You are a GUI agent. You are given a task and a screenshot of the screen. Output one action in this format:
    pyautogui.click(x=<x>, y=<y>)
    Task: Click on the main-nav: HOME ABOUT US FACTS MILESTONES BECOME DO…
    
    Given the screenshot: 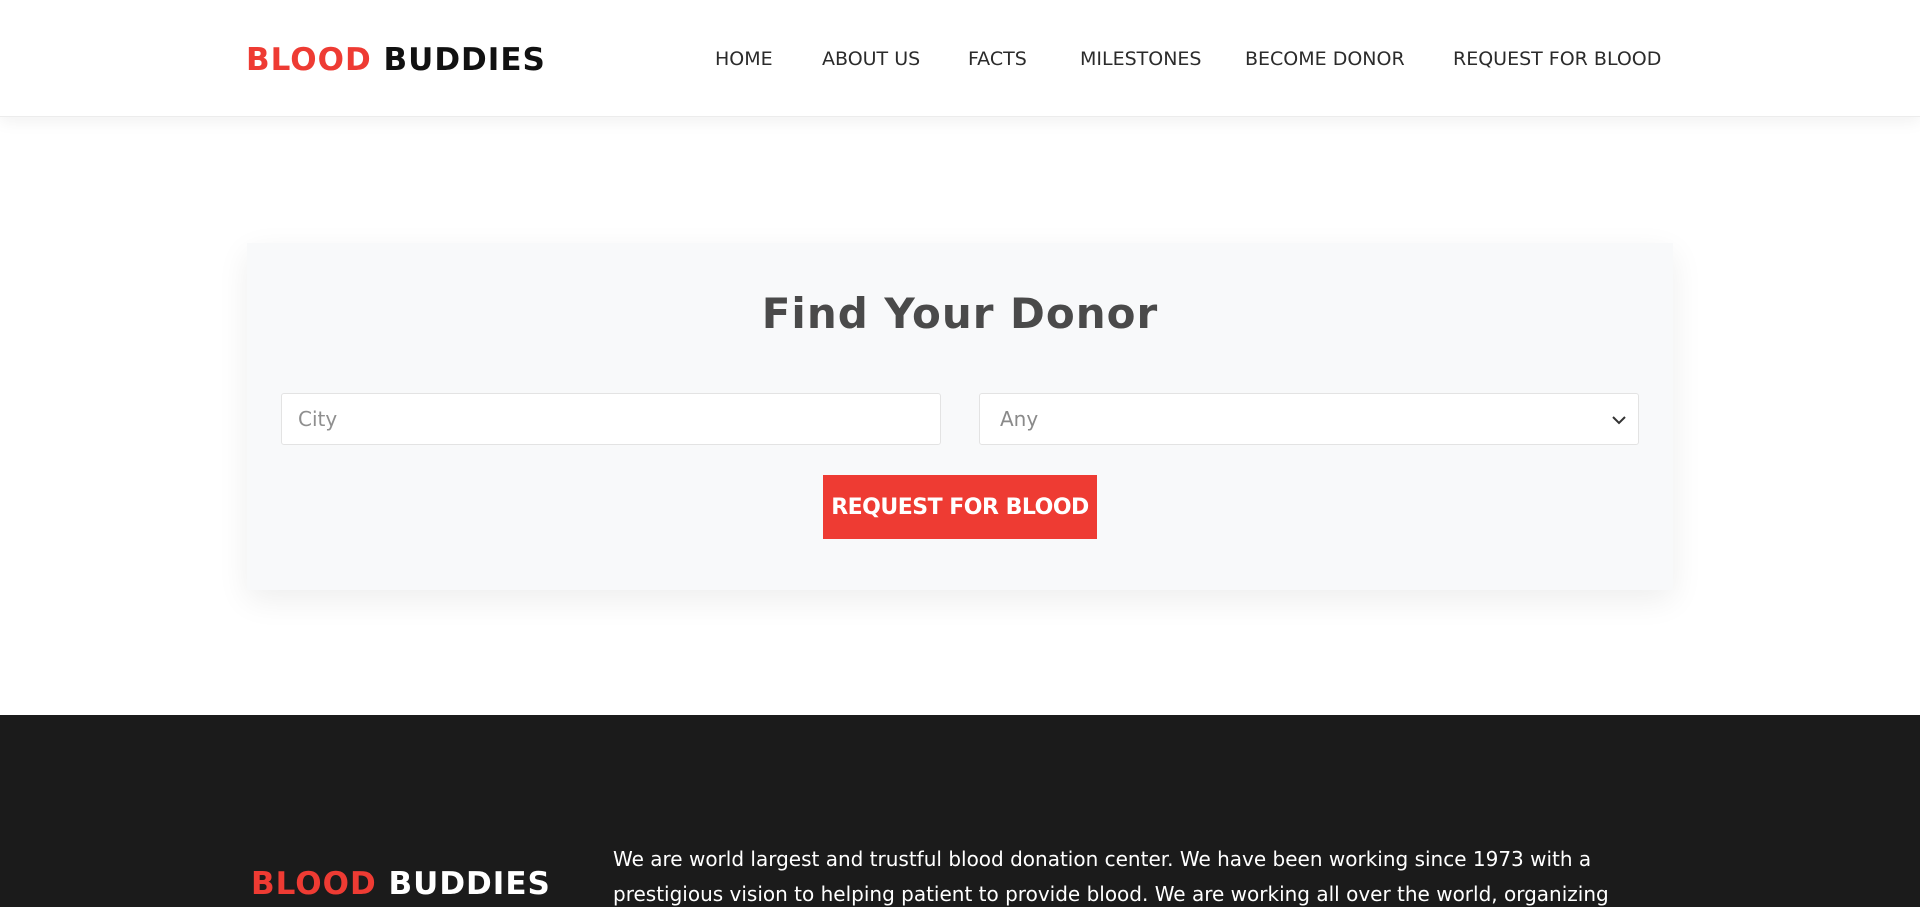 What is the action you would take?
    pyautogui.click(x=960, y=59)
    